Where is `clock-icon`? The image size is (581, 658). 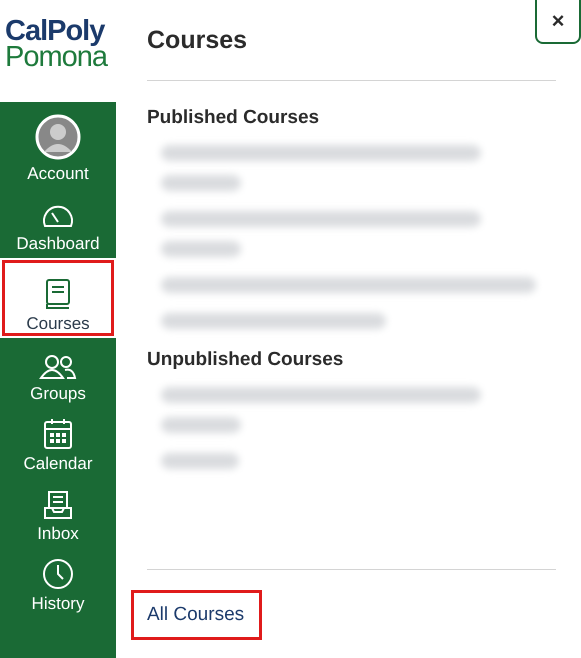
clock-icon is located at coordinates (58, 574).